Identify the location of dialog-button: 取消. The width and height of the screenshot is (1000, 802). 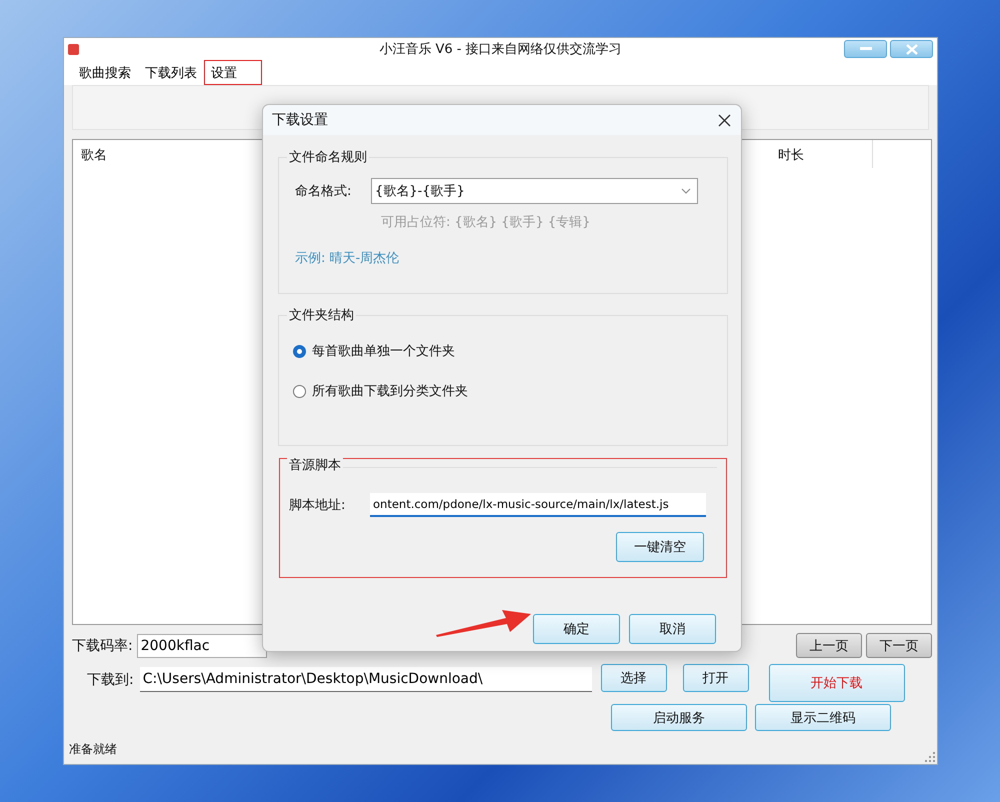
(672, 629).